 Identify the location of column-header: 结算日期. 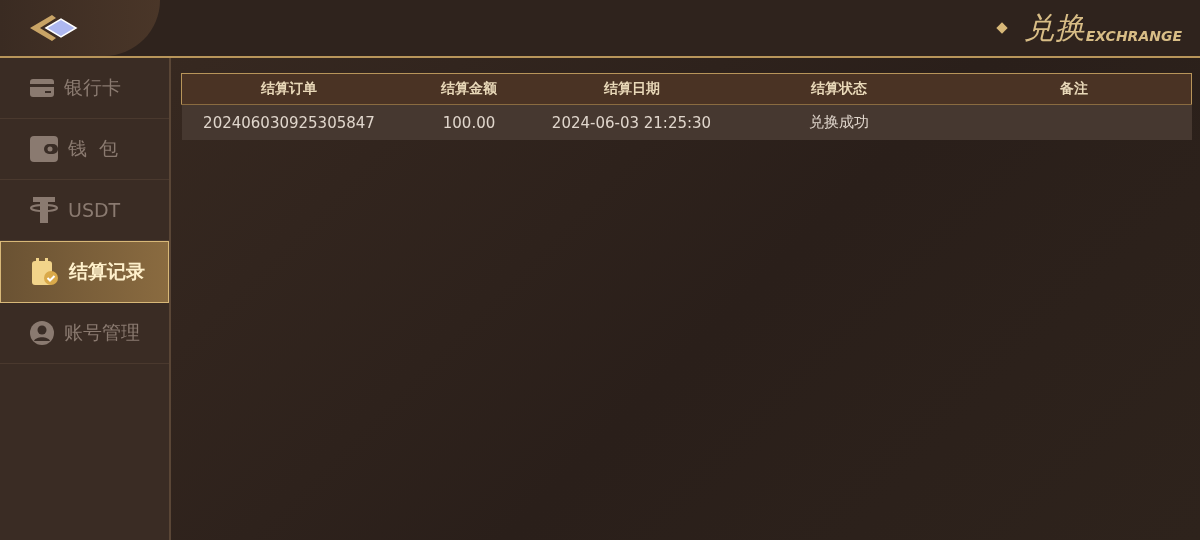
(631, 89).